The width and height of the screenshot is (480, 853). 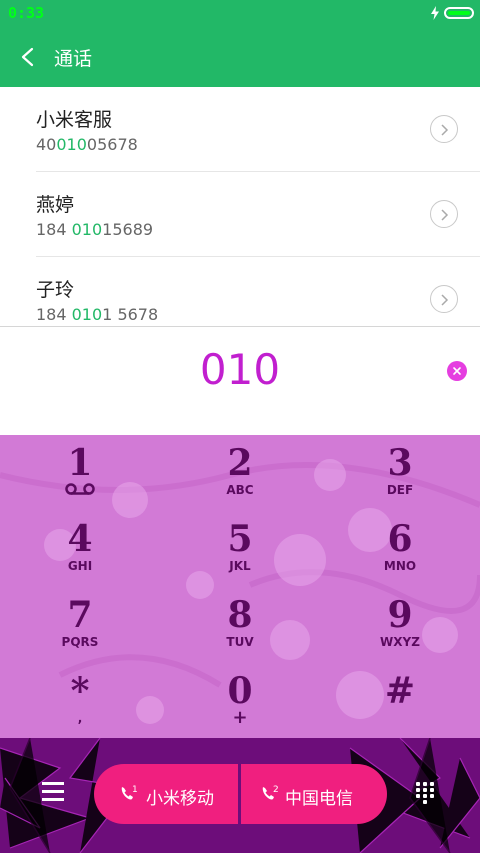 I want to click on contact-row: 小米客服 4001005678, so click(x=240, y=129).